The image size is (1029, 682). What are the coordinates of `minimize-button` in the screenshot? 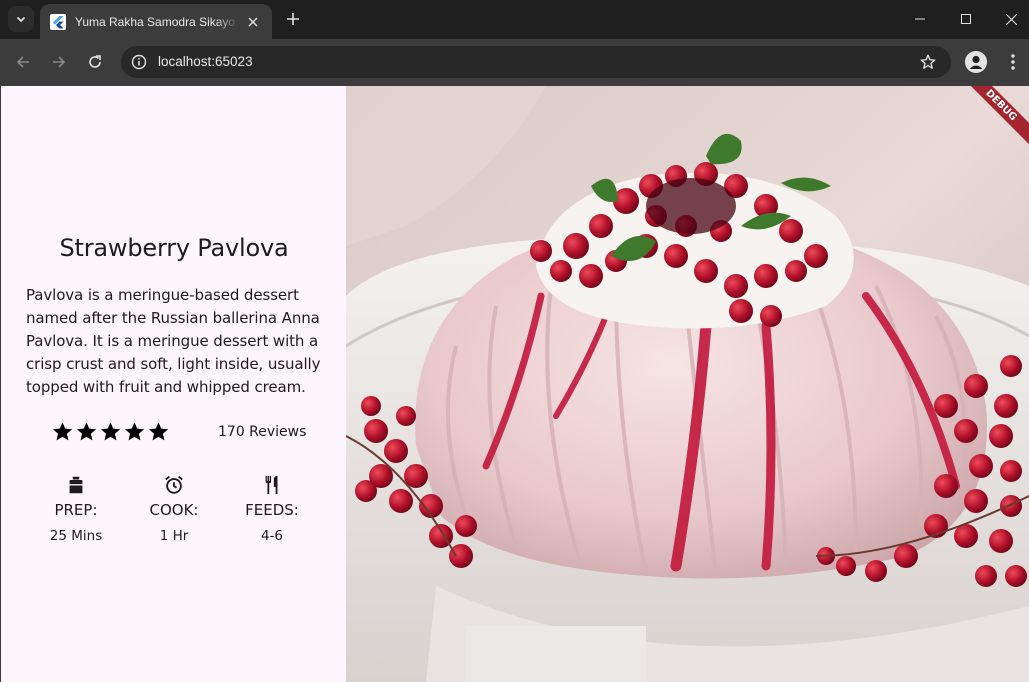 It's located at (920, 19).